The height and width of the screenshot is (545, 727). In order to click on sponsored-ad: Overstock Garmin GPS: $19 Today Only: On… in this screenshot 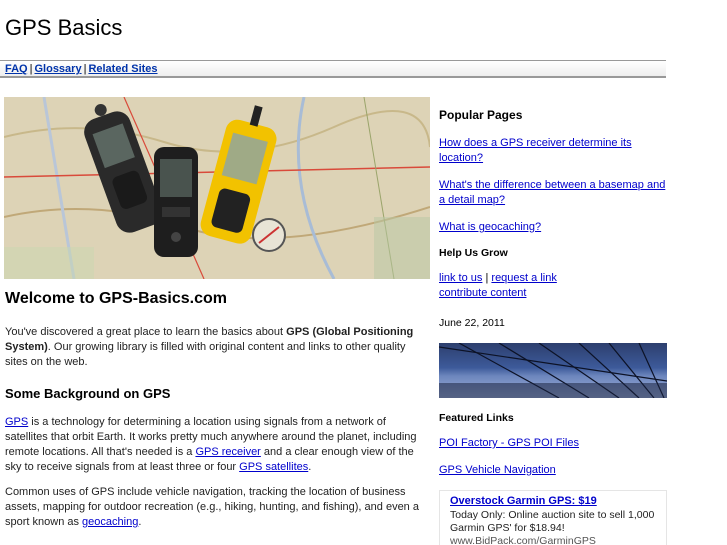, I will do `click(553, 517)`.